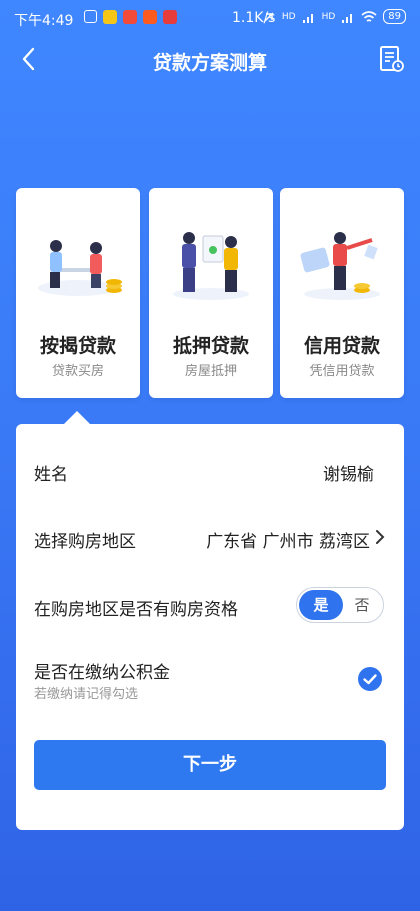 The image size is (420, 911). I want to click on card-mortgage-loan: 按揭贷款 贷款买房, so click(78, 293).